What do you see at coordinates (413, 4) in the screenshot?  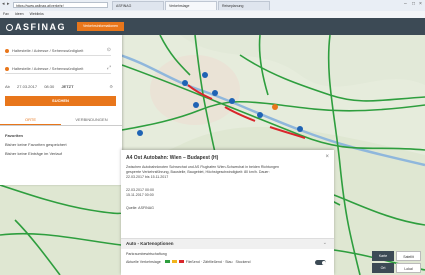 I see `maximize-icon: □` at bounding box center [413, 4].